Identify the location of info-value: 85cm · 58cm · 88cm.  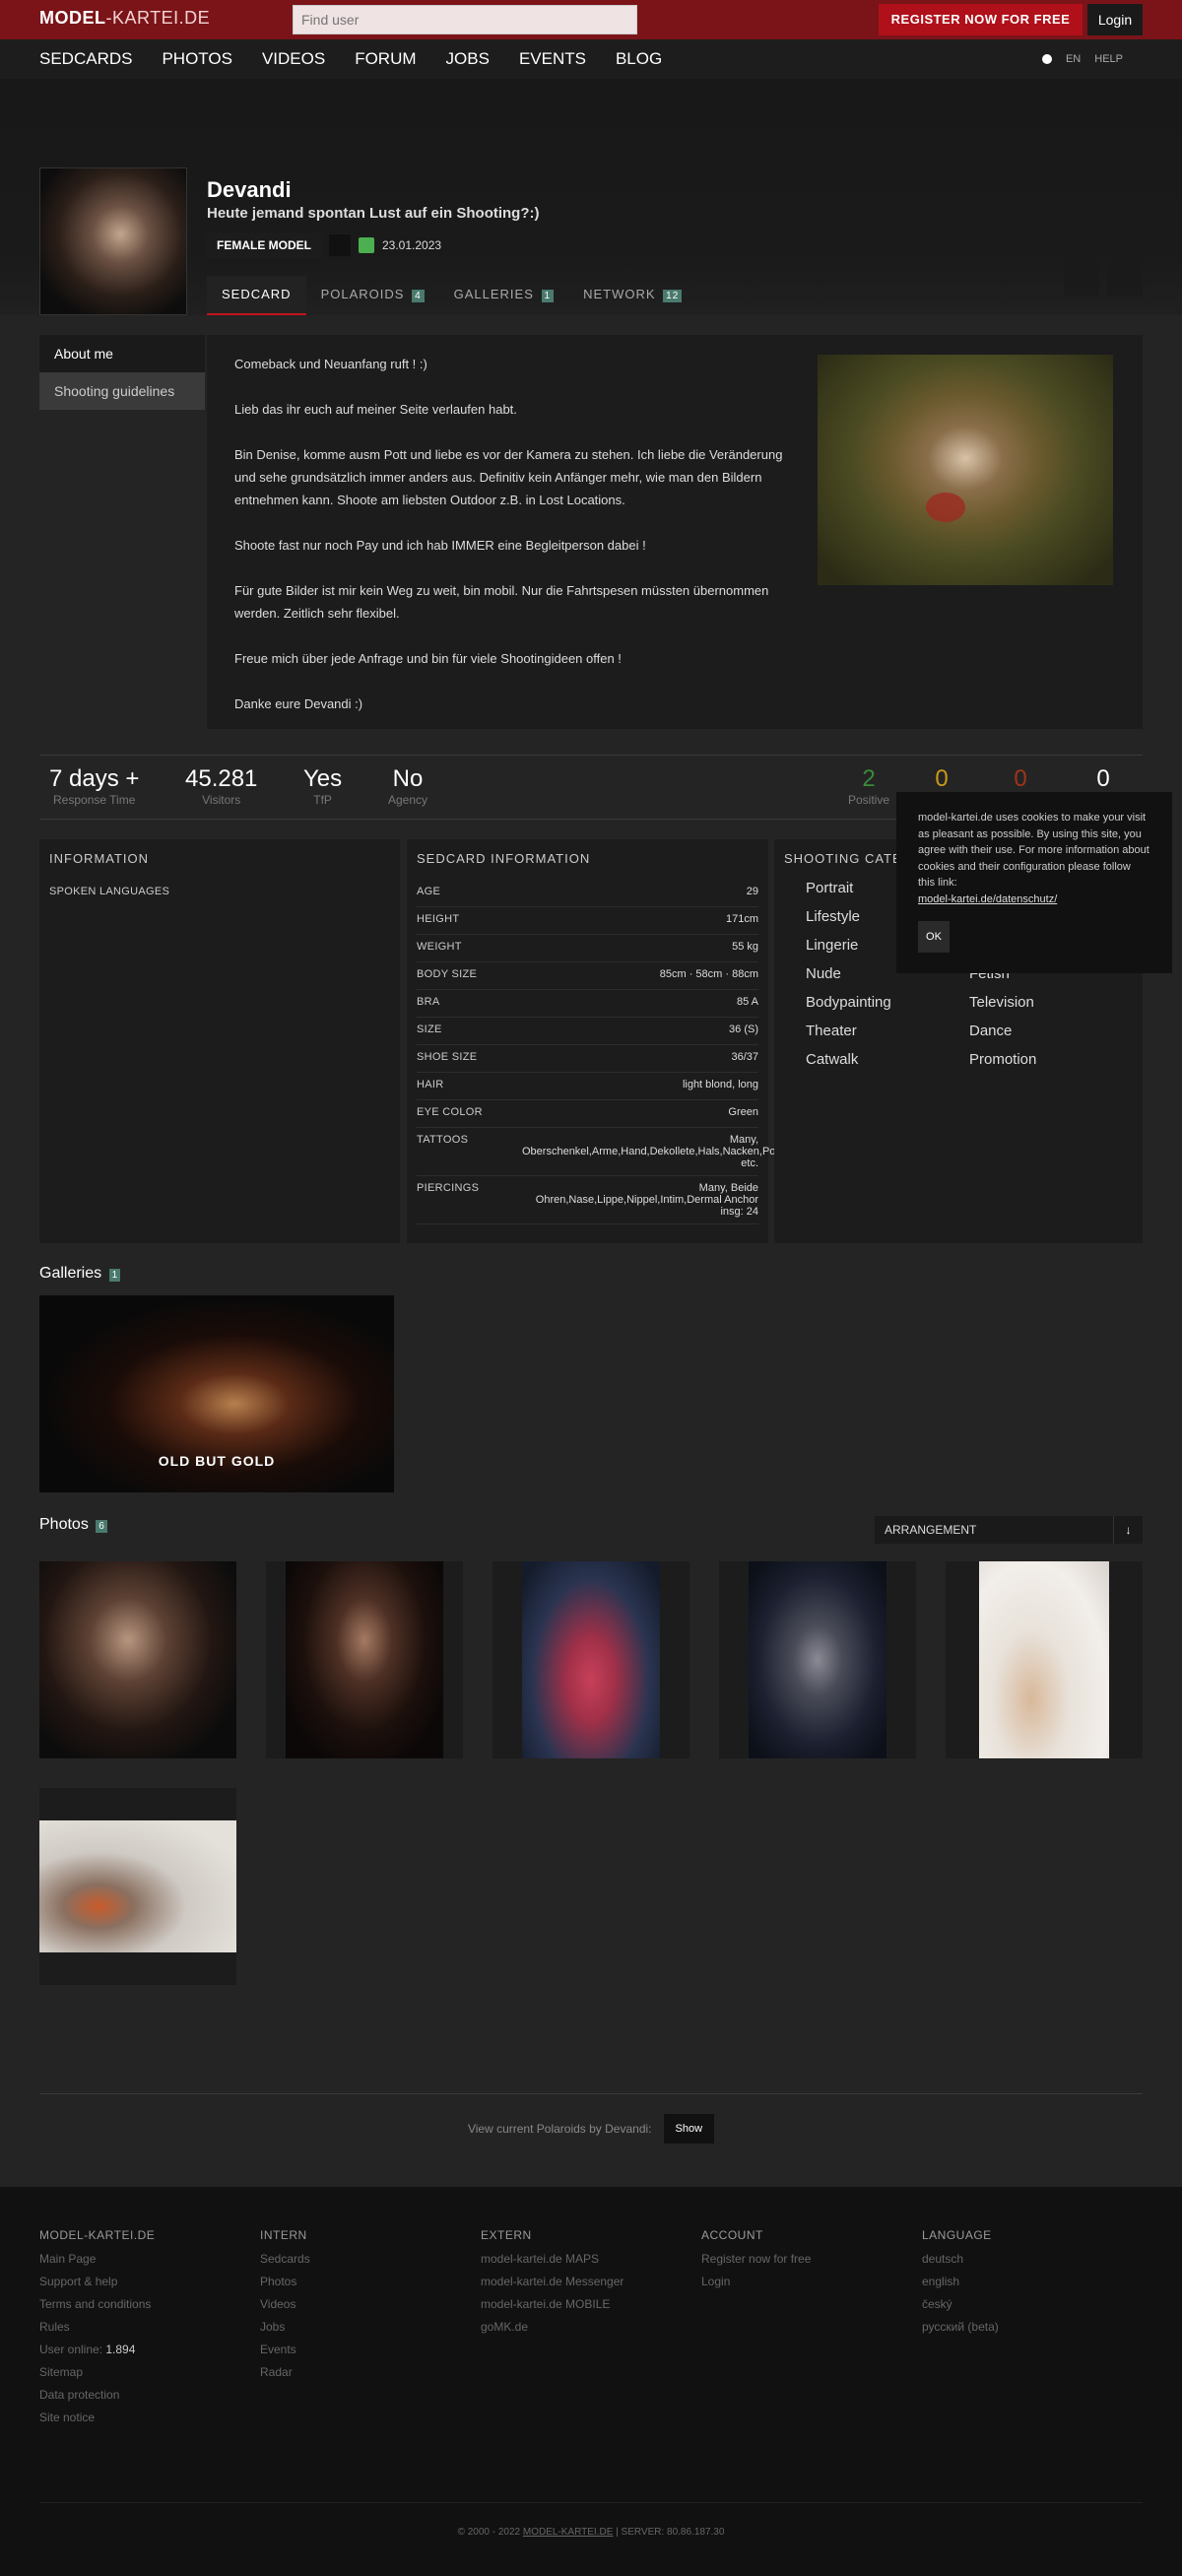
(708, 974).